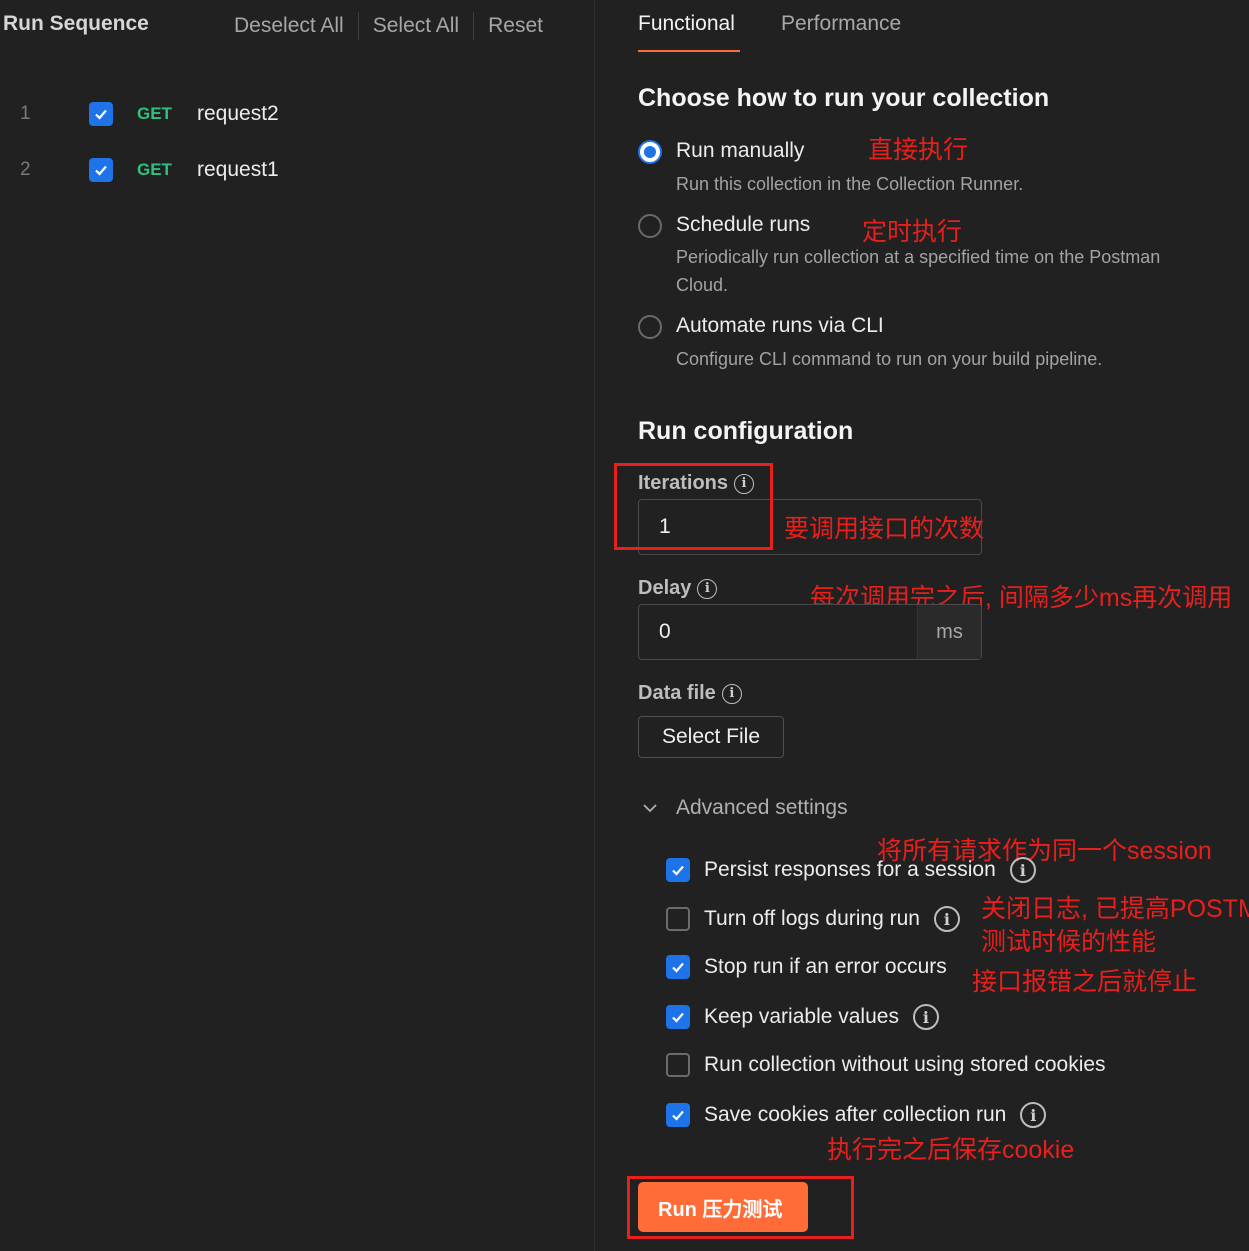 Image resolution: width=1249 pixels, height=1251 pixels. I want to click on request-name: request1, so click(238, 169).